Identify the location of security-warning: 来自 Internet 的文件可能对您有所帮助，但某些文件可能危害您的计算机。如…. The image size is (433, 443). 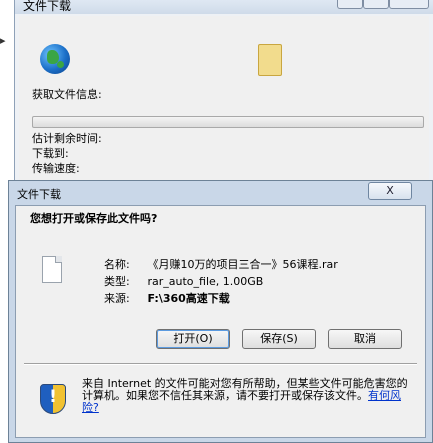
(247, 396).